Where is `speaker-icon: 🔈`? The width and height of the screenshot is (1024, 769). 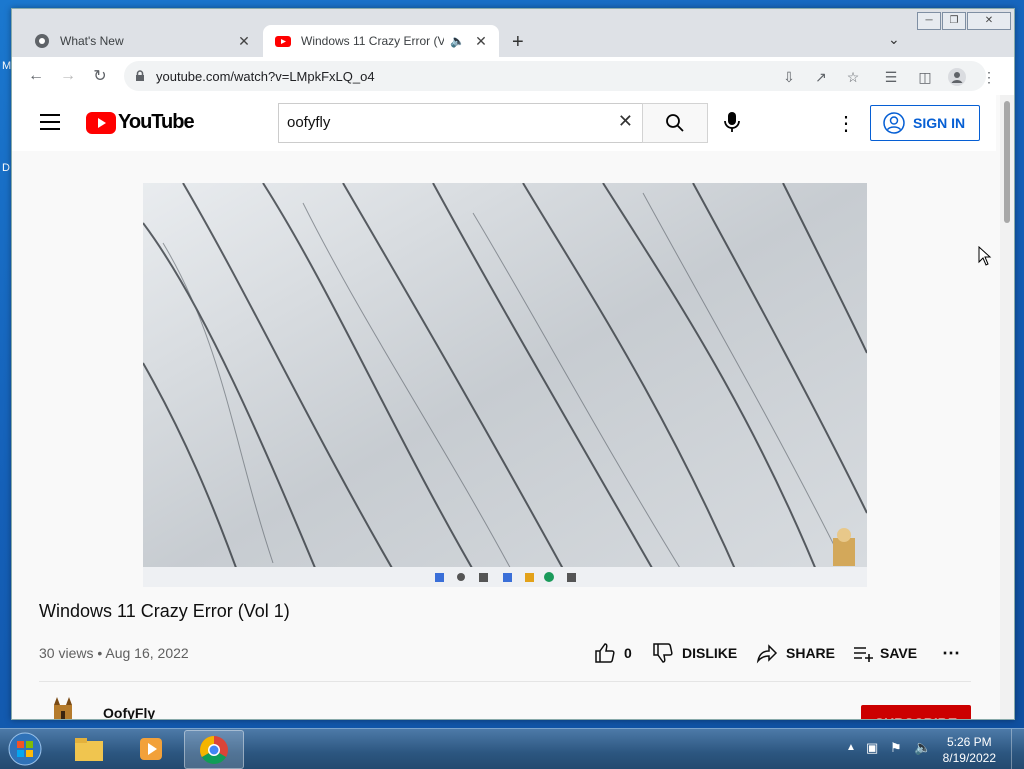 speaker-icon: 🔈 is located at coordinates (457, 41).